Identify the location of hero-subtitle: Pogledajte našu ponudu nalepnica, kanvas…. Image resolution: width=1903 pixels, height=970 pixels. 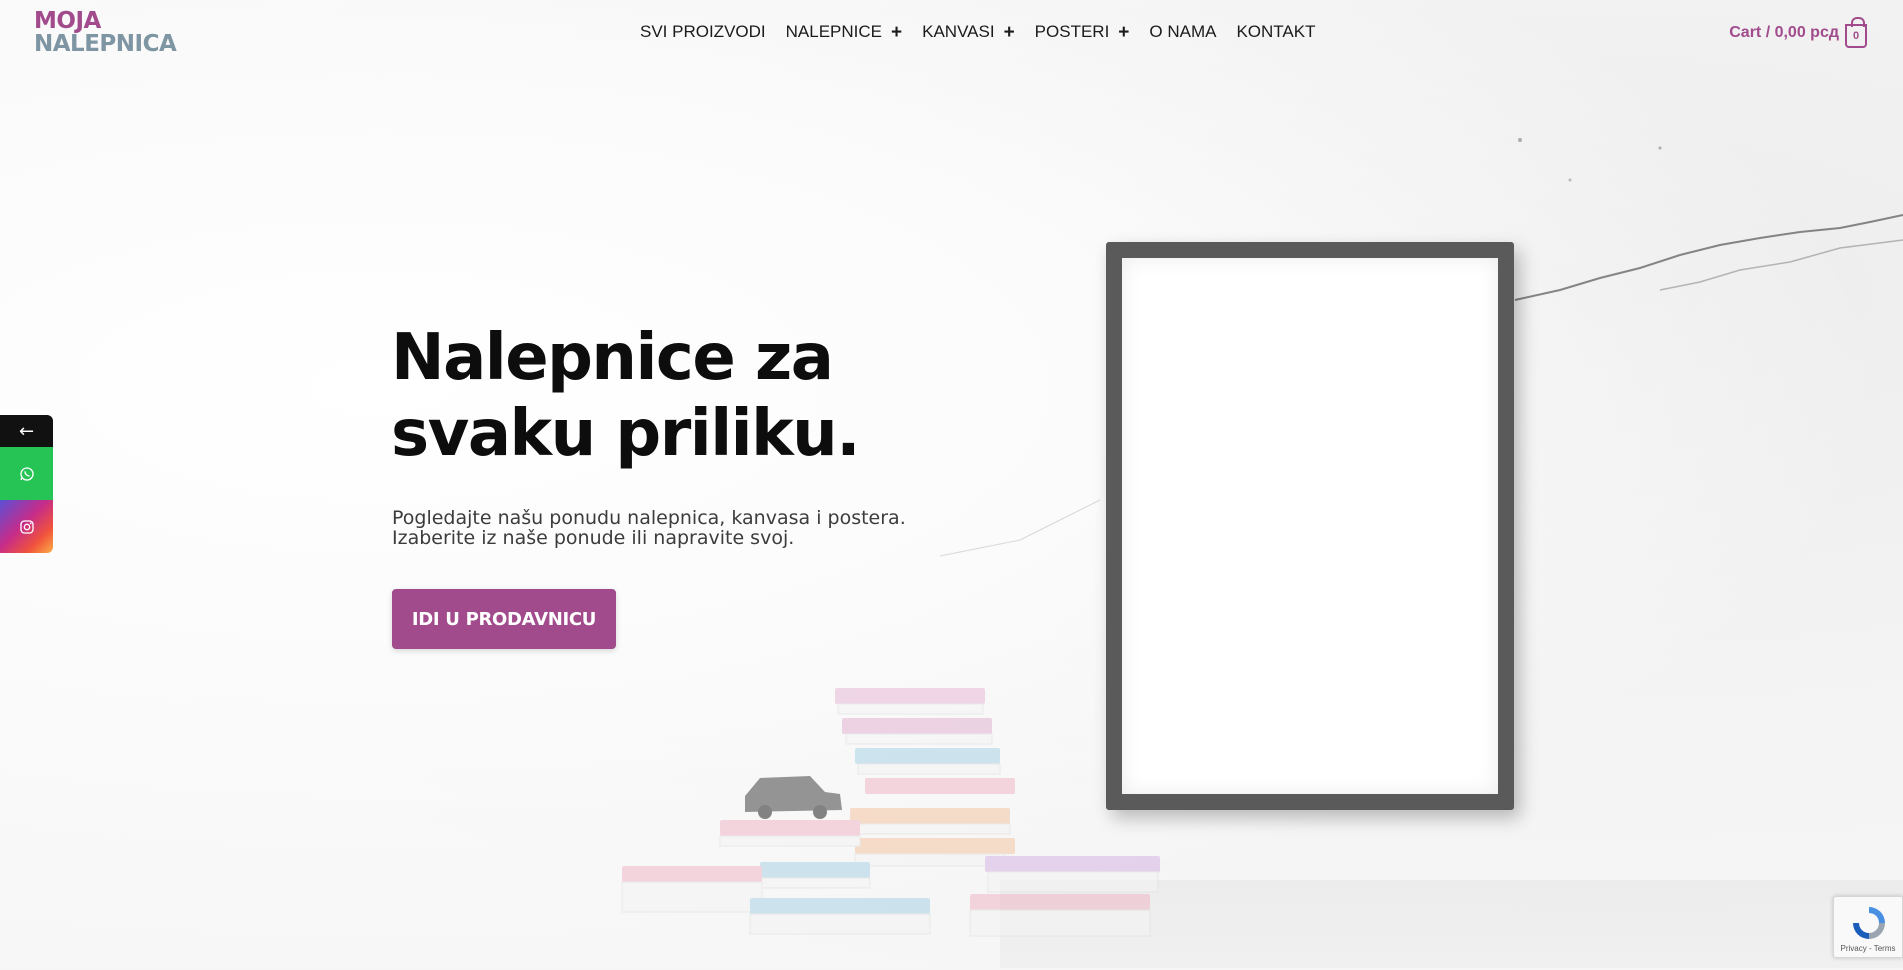
(672, 528).